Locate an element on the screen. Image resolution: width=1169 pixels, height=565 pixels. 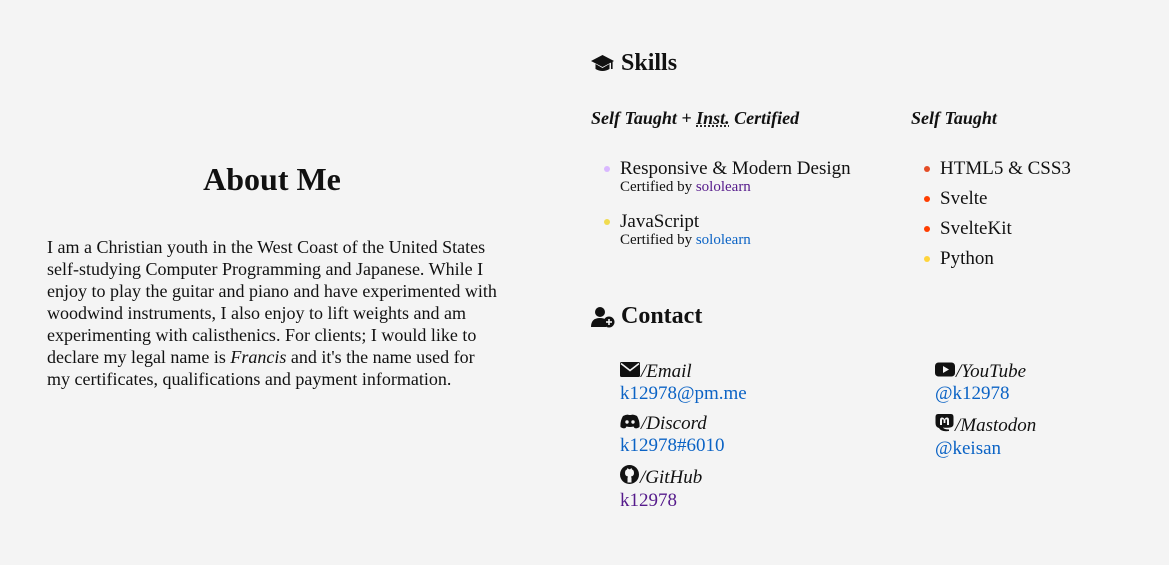
github-label: /GitHub is located at coordinates (671, 477).